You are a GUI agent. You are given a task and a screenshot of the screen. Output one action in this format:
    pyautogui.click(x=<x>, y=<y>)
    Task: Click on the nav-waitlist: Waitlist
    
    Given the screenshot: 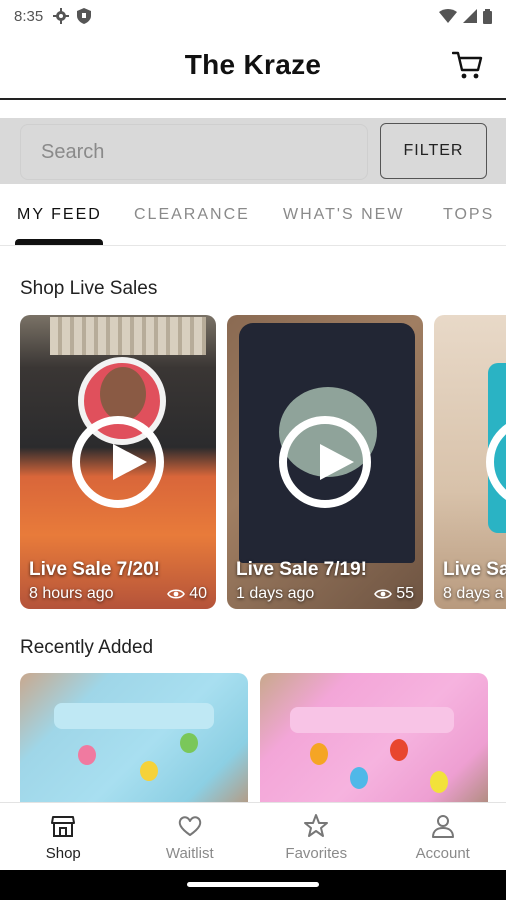 What is the action you would take?
    pyautogui.click(x=190, y=836)
    